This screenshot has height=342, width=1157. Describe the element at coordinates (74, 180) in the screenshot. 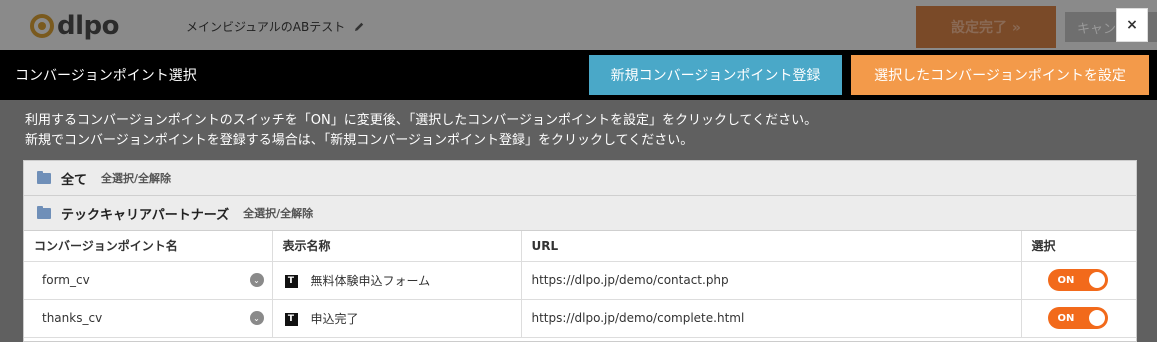

I see `group-label: 全て` at that location.